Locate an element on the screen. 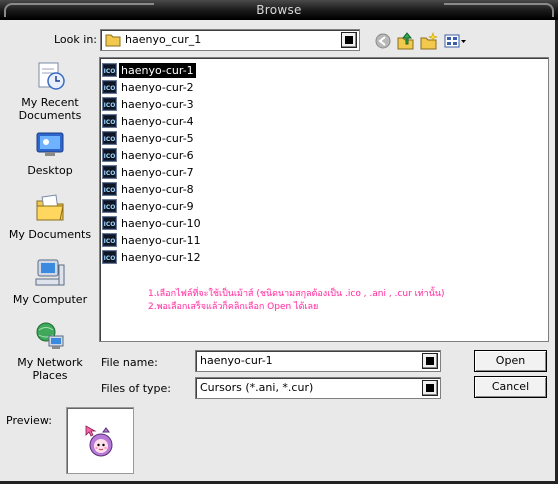  file-name: haenyo-cur-7 is located at coordinates (157, 172).